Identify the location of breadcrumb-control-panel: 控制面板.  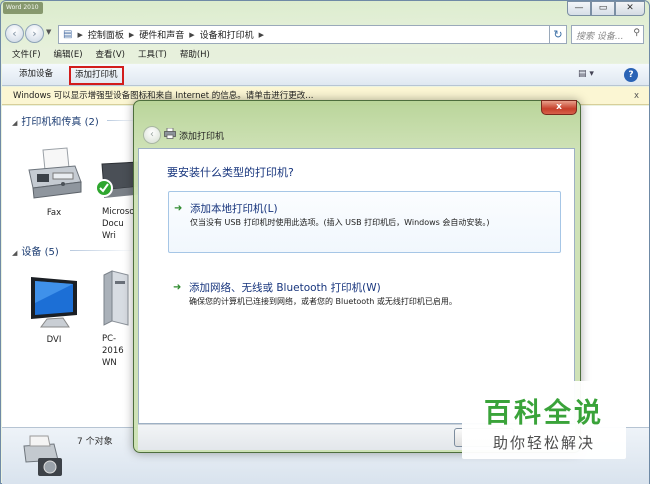
(106, 34).